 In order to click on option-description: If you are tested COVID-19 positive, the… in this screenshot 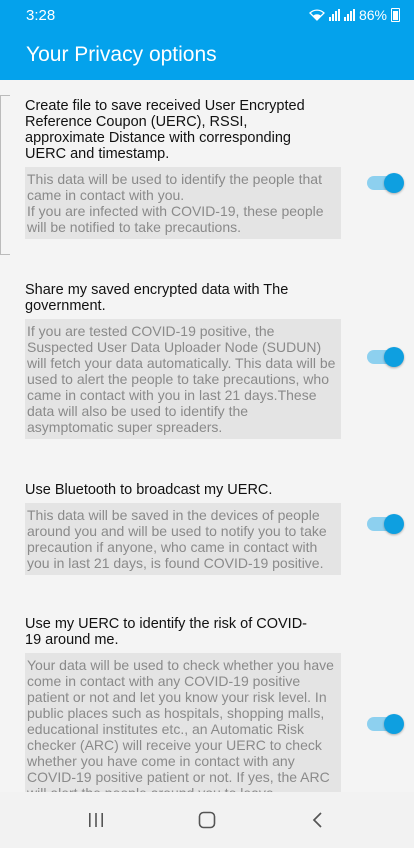, I will do `click(183, 379)`.